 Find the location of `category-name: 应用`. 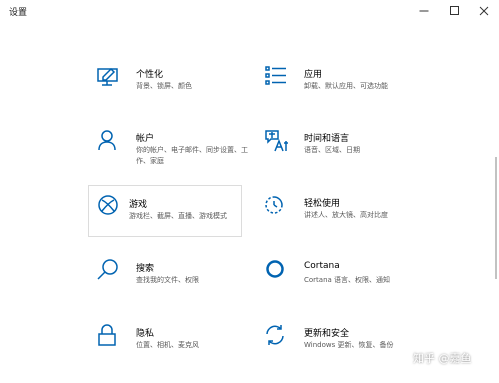

category-name: 应用 is located at coordinates (313, 75).